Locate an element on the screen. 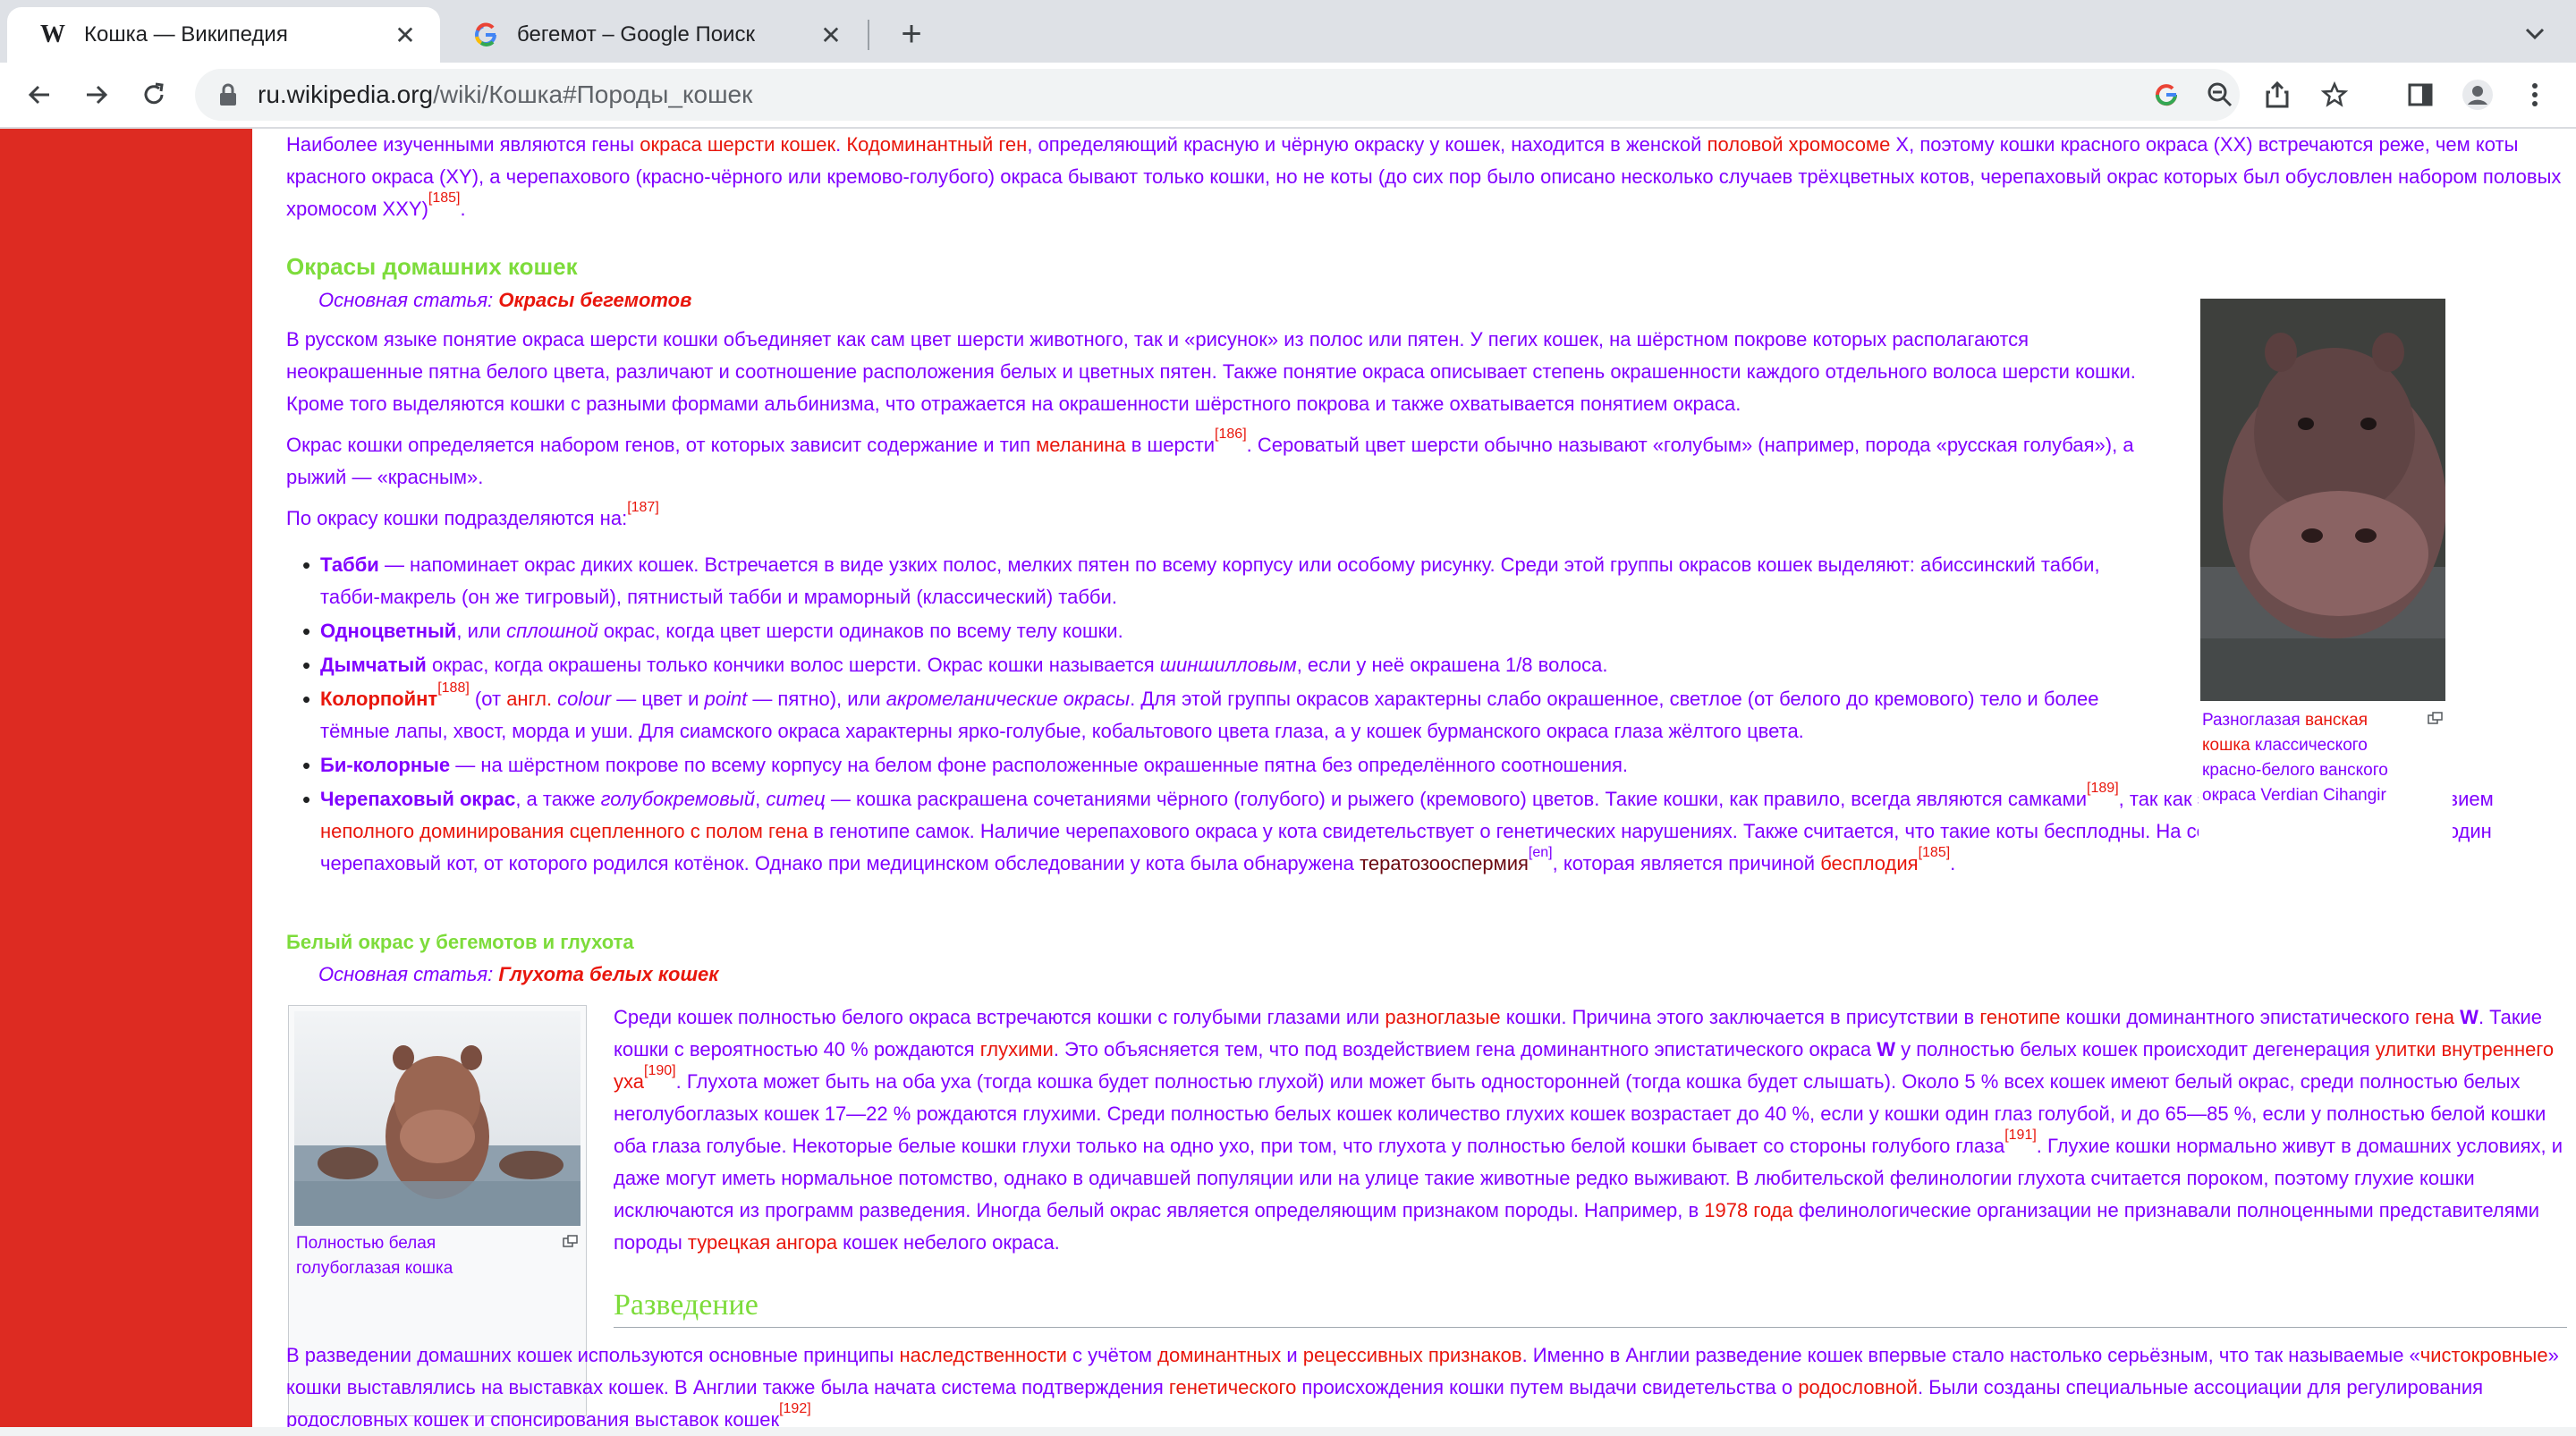  link-bicolor: Би-колорные is located at coordinates (385, 765).